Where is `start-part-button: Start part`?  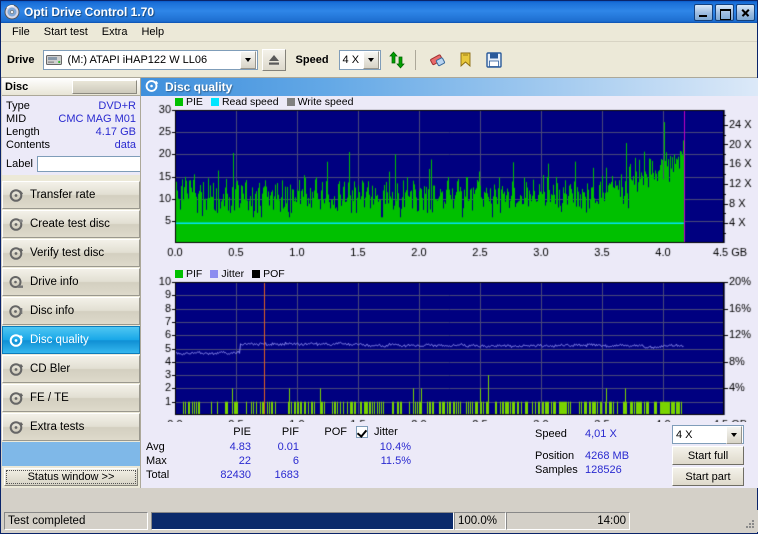
start-part-button: Start part is located at coordinates (708, 476).